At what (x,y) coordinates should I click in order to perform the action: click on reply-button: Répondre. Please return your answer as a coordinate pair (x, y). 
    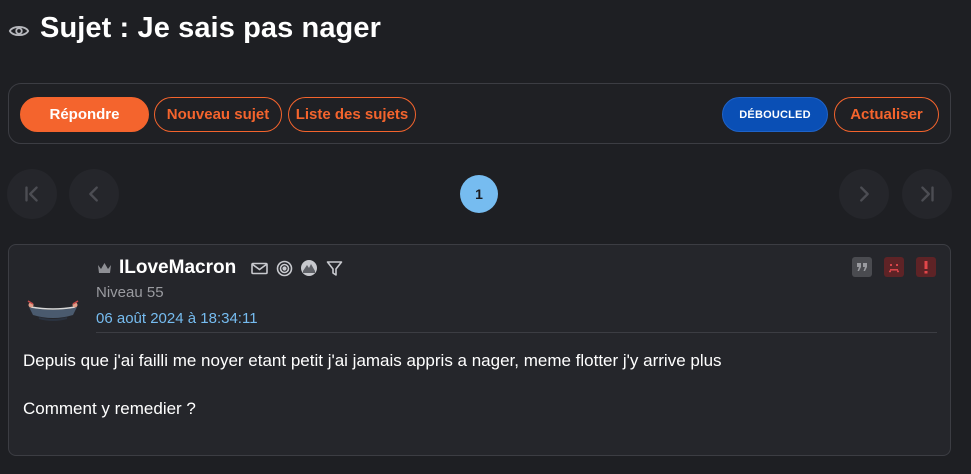
    Looking at the image, I should click on (84, 114).